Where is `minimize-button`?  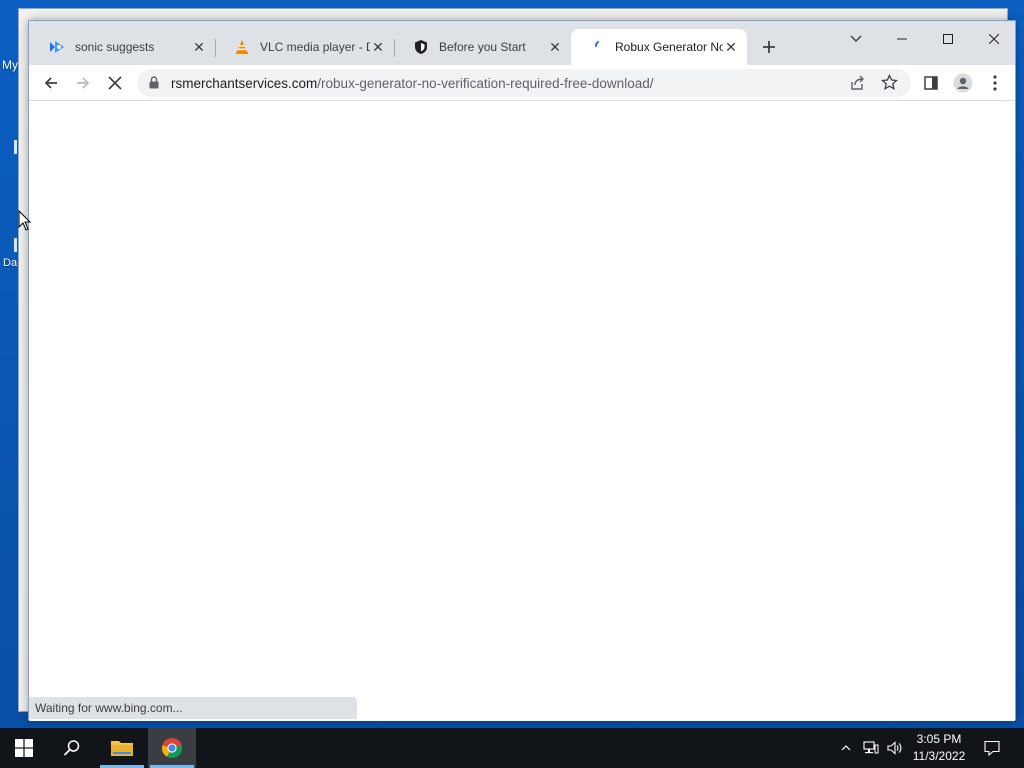
minimize-button is located at coordinates (902, 39).